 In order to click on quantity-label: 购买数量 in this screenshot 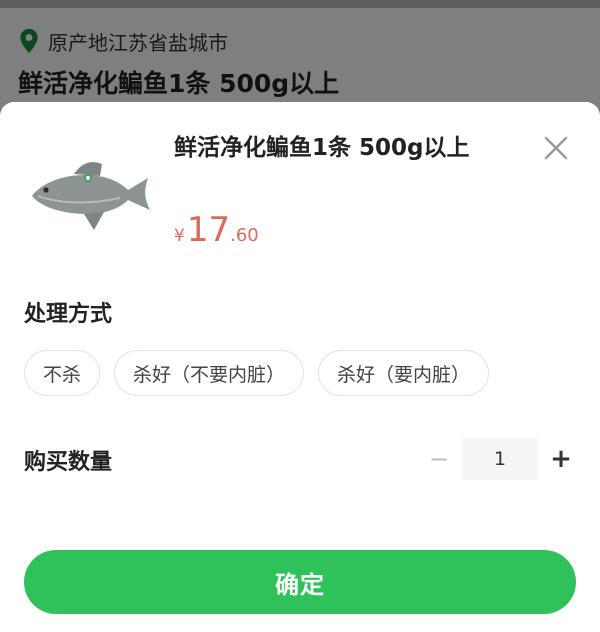, I will do `click(68, 462)`.